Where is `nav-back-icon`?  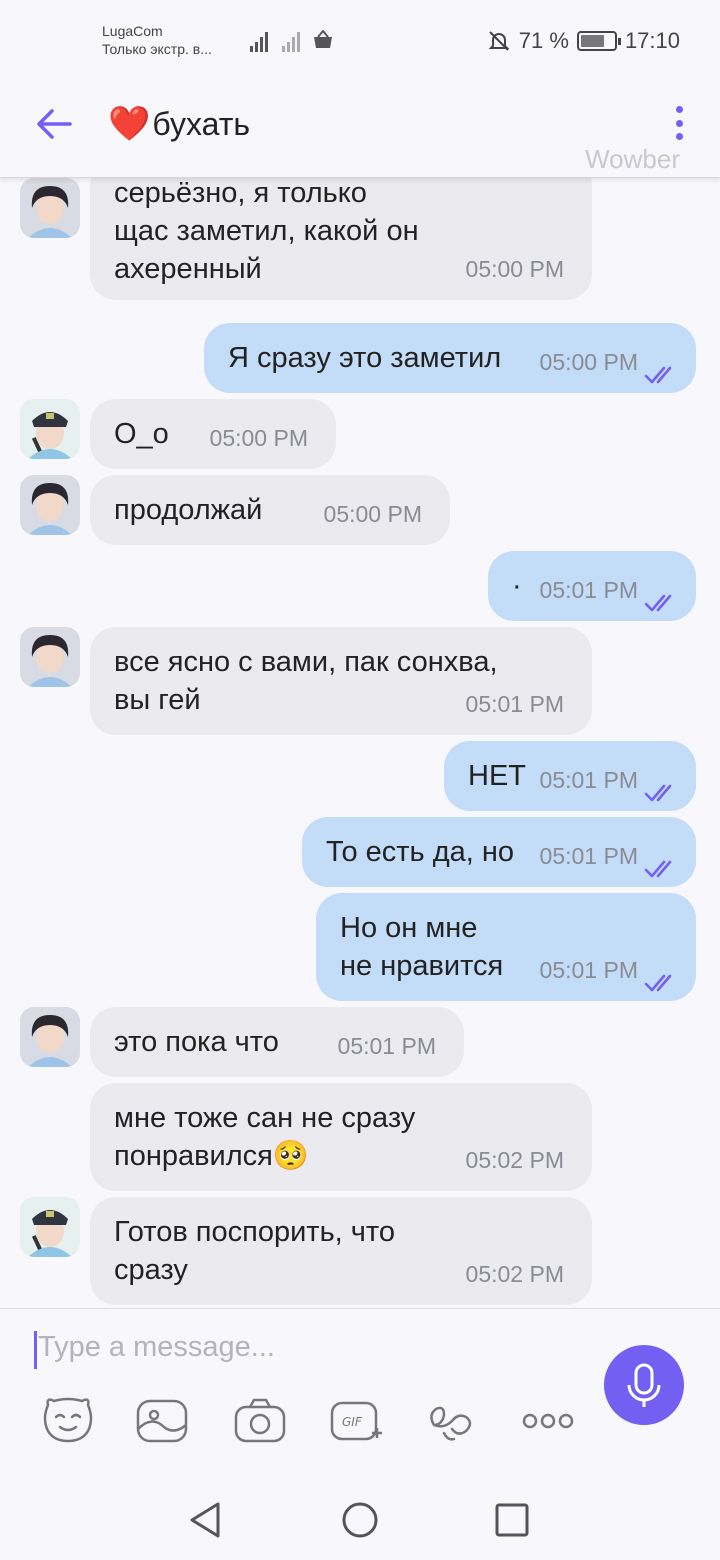
nav-back-icon is located at coordinates (206, 1520).